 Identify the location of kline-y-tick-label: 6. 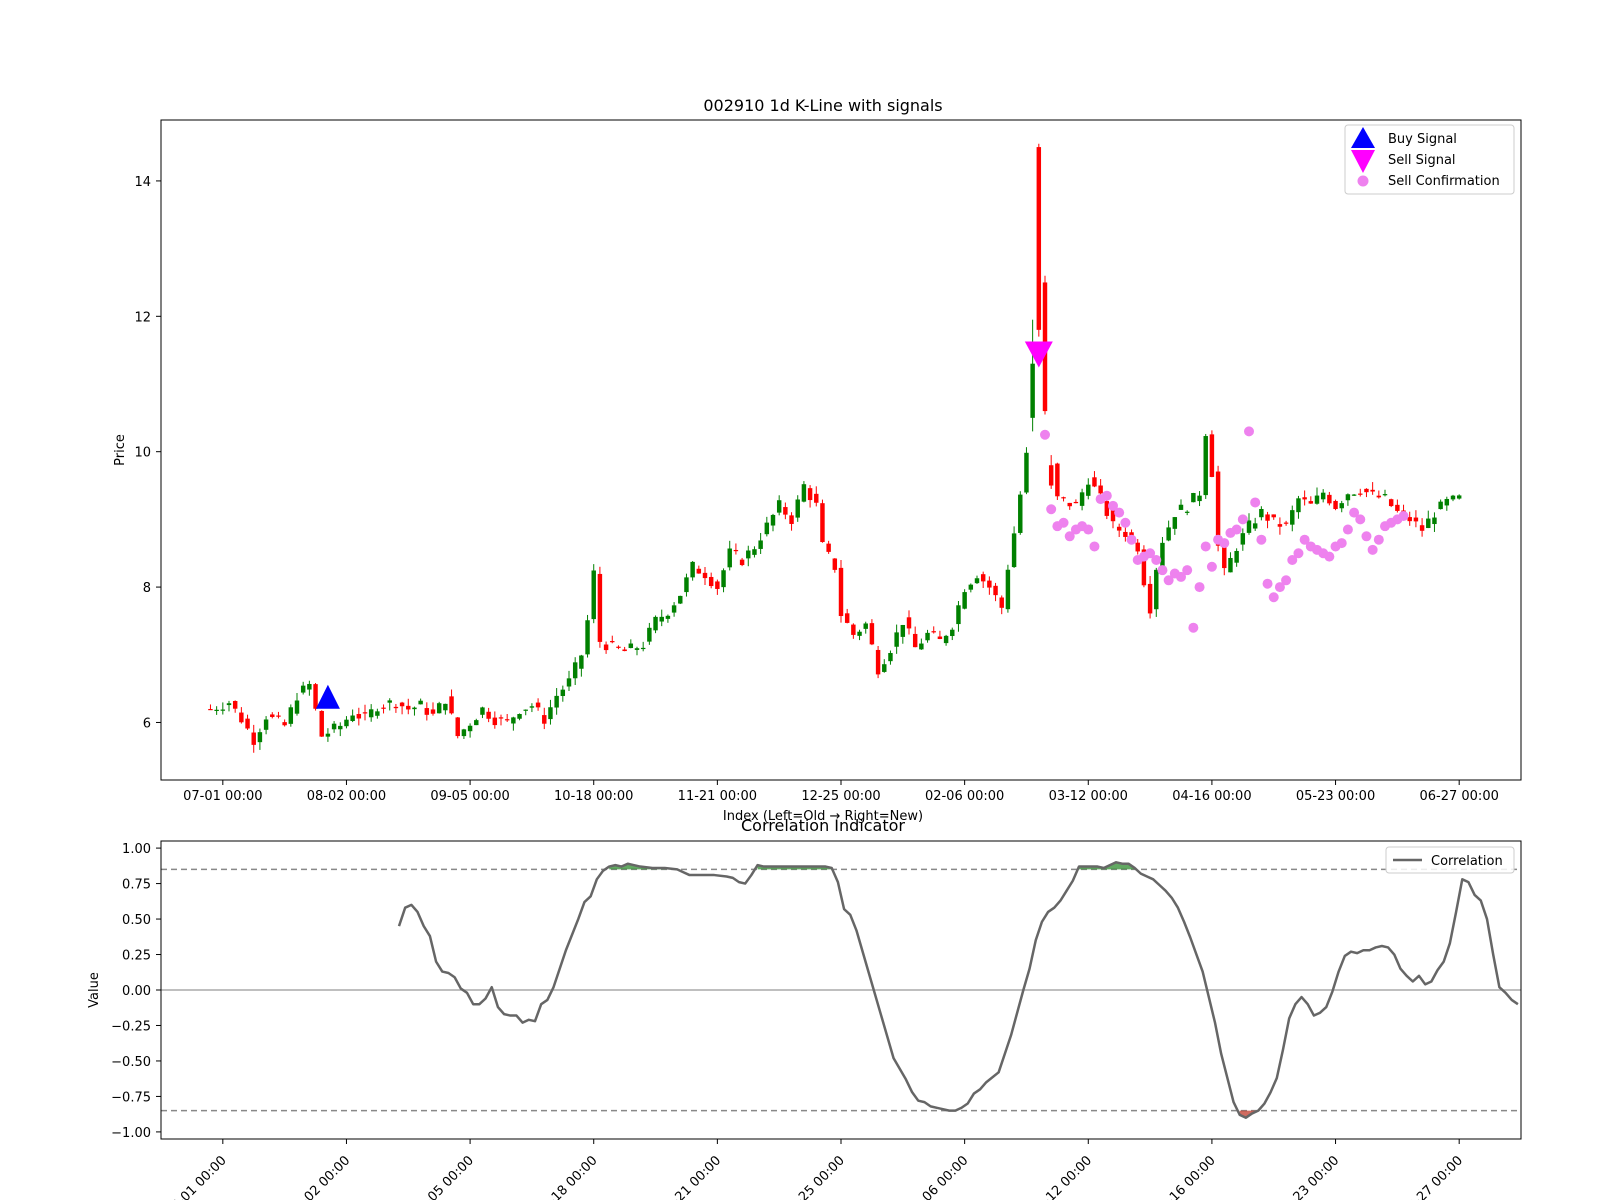
(147, 723).